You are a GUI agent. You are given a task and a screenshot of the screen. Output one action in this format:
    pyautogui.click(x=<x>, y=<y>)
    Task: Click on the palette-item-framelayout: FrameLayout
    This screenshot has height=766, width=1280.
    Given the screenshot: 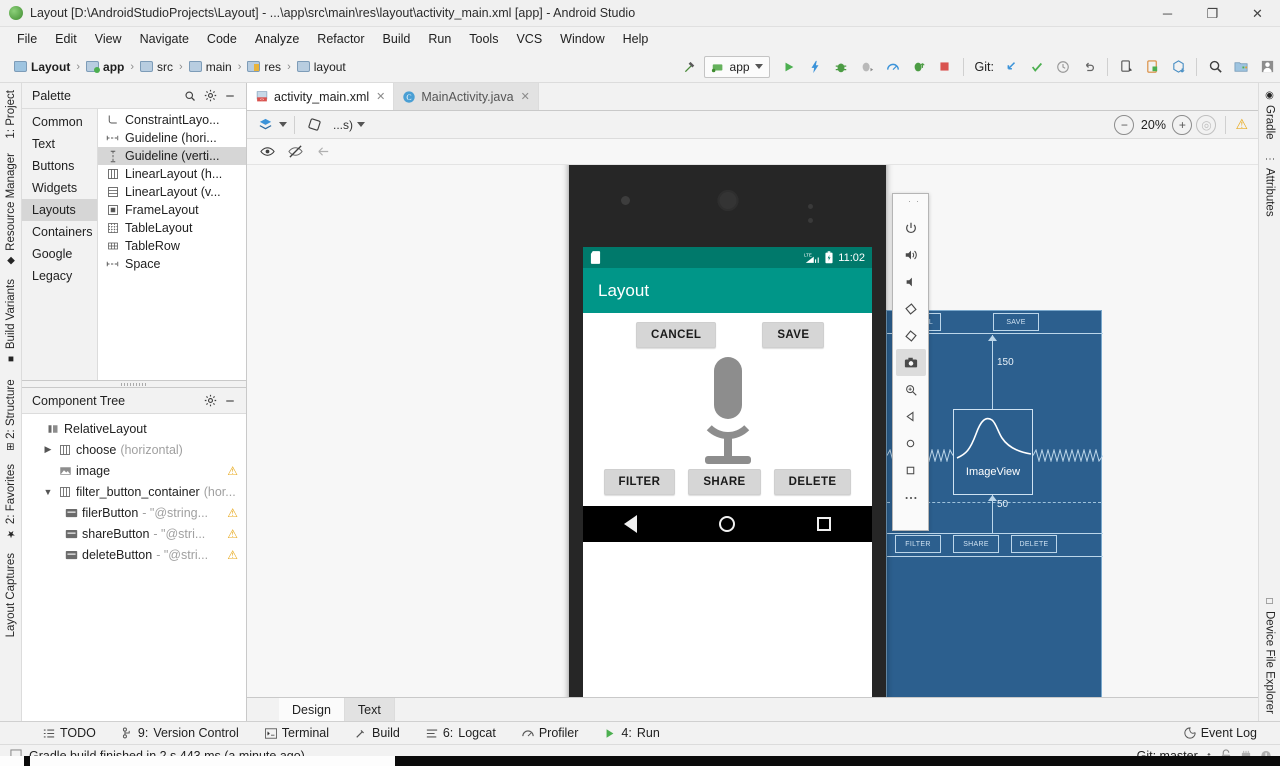 What is the action you would take?
    pyautogui.click(x=172, y=210)
    